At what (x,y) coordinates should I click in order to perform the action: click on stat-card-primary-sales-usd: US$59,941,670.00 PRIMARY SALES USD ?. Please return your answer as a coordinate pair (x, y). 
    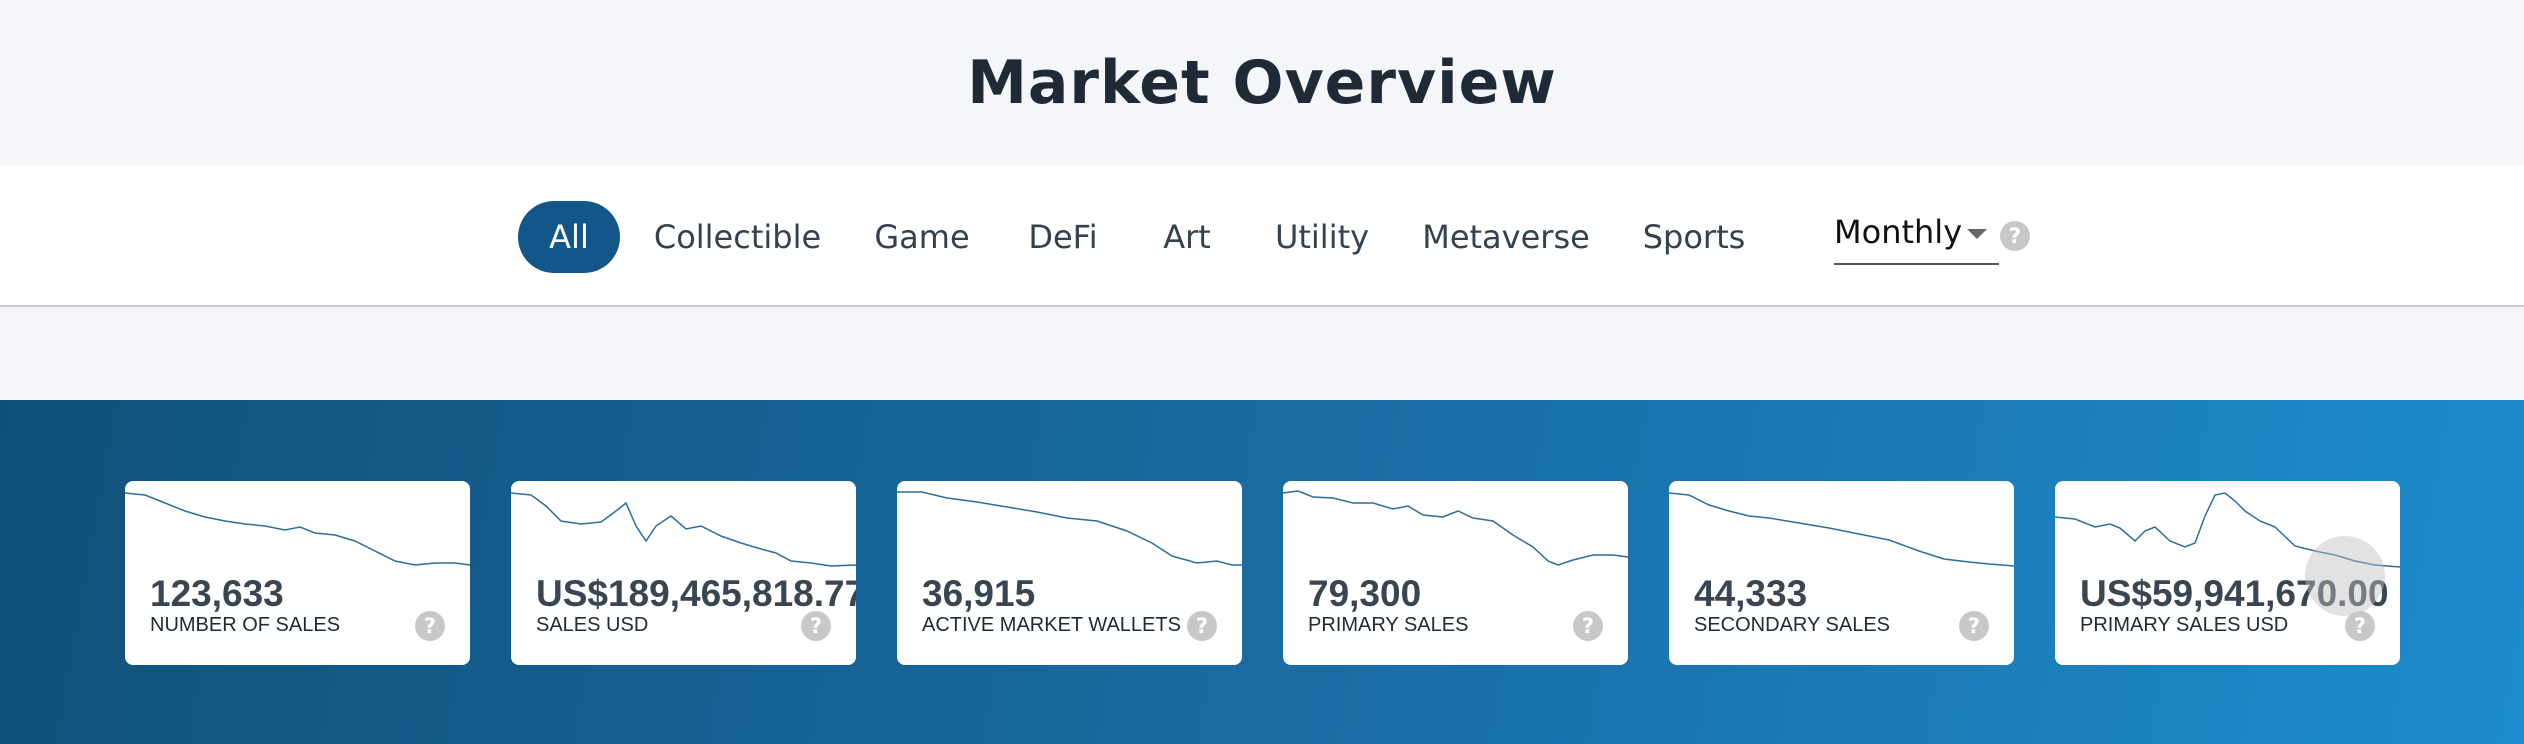
    Looking at the image, I should click on (2227, 573).